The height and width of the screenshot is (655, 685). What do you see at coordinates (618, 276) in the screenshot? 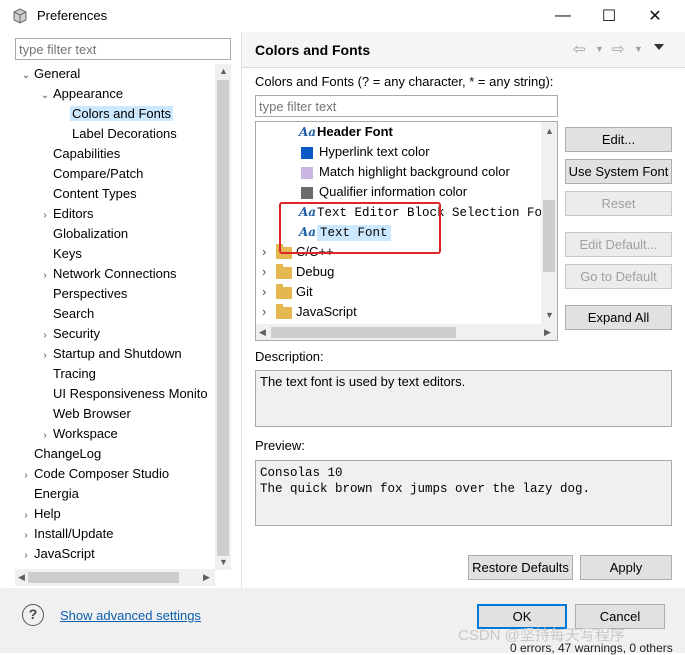
I see `go-to-default-button: Go to Default` at bounding box center [618, 276].